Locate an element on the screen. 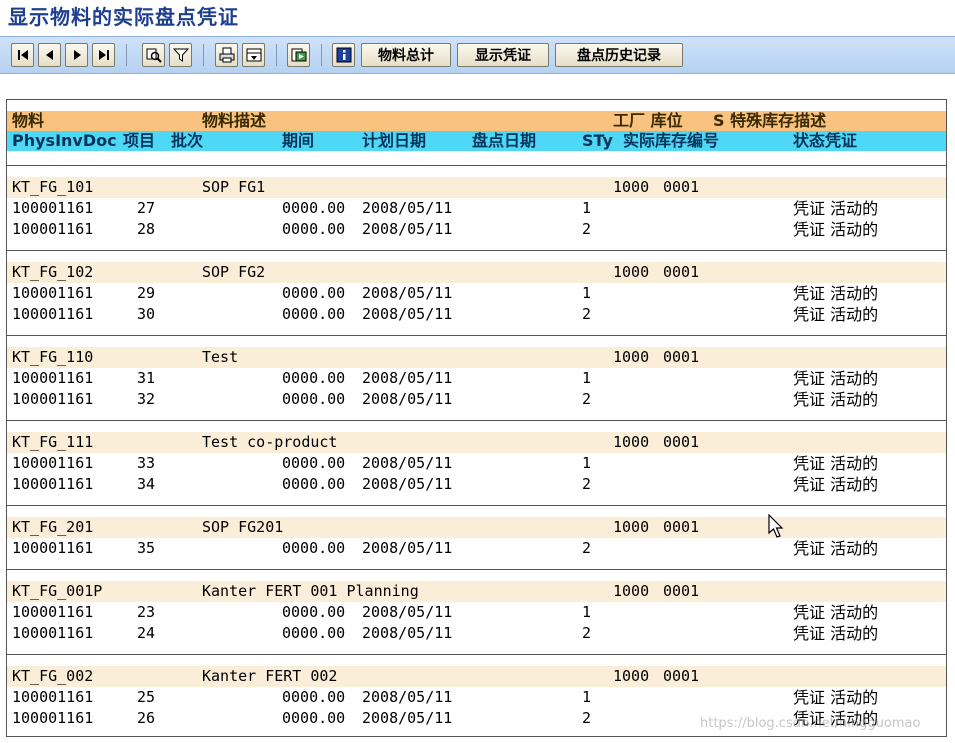 The width and height of the screenshot is (955, 743). previous-page-icon is located at coordinates (49, 55).